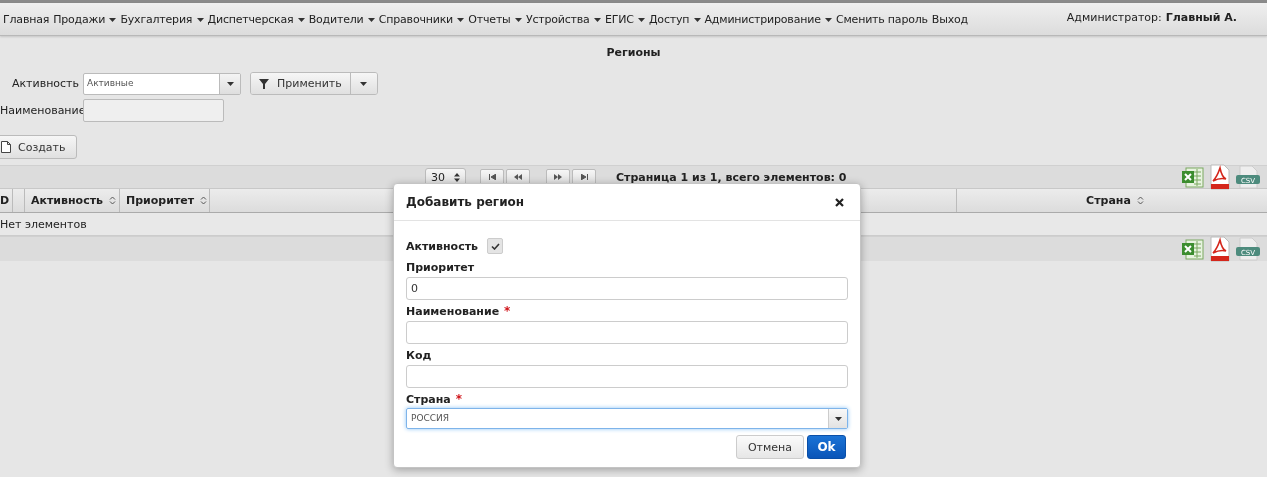  What do you see at coordinates (162, 83) in the screenshot?
I see `activity-select: Активные` at bounding box center [162, 83].